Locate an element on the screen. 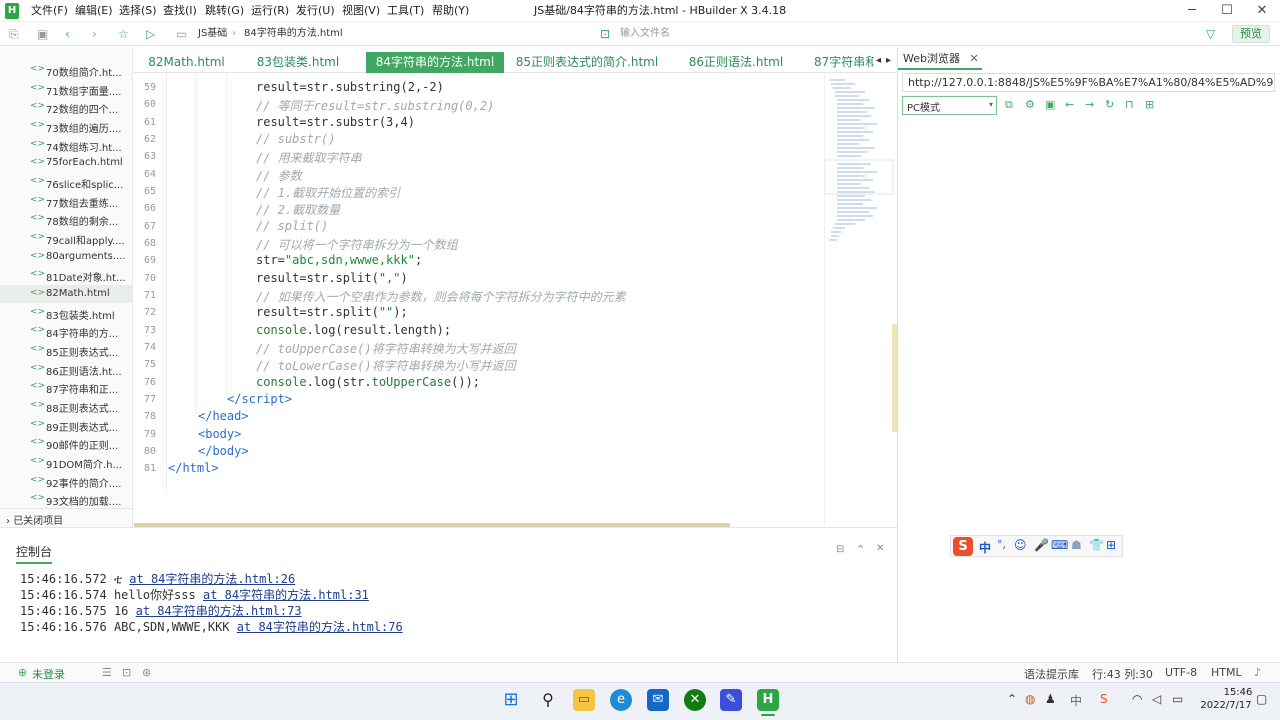 The width and height of the screenshot is (1280, 720). ime-user-icon: ☗ is located at coordinates (1076, 545).